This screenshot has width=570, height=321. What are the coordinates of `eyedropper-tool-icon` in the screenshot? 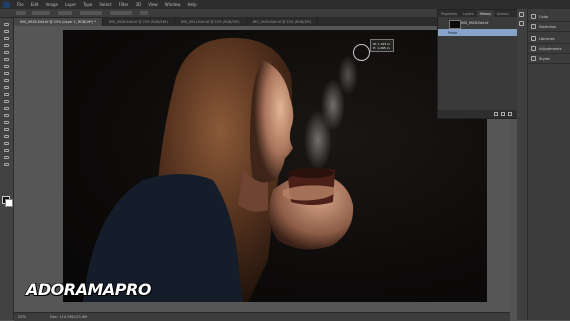 It's located at (6, 59).